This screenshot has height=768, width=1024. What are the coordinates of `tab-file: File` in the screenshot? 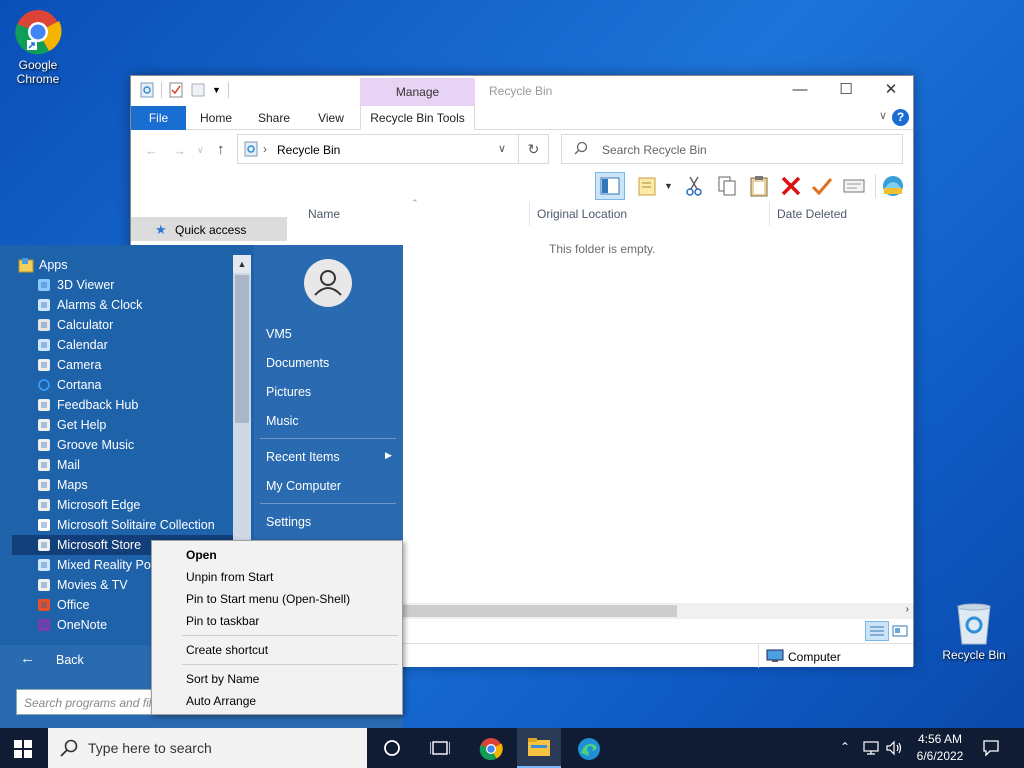 It's located at (158, 118).